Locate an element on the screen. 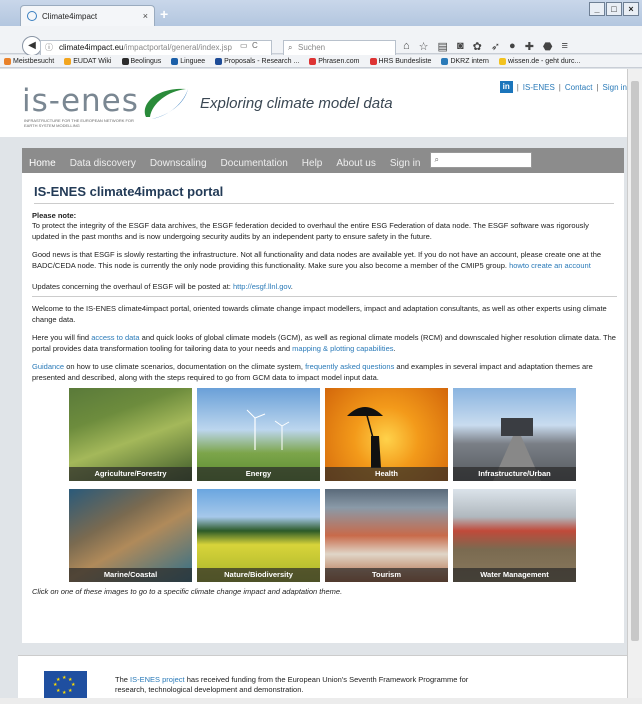 Image resolution: width=642 pixels, height=704 pixels. menu-data-discovery: Data discovery is located at coordinates (103, 165).